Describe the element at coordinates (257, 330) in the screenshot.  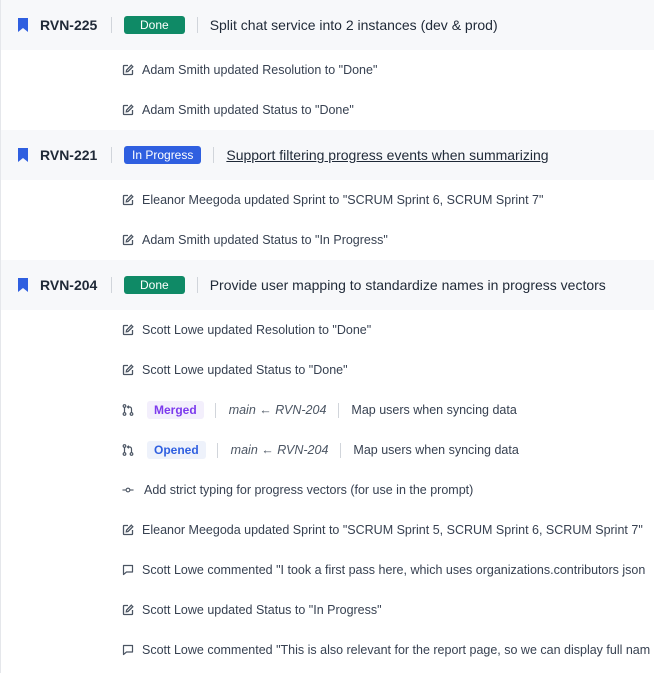
I see `activity-text: Scott Lowe updated Resolution to "Done"` at that location.